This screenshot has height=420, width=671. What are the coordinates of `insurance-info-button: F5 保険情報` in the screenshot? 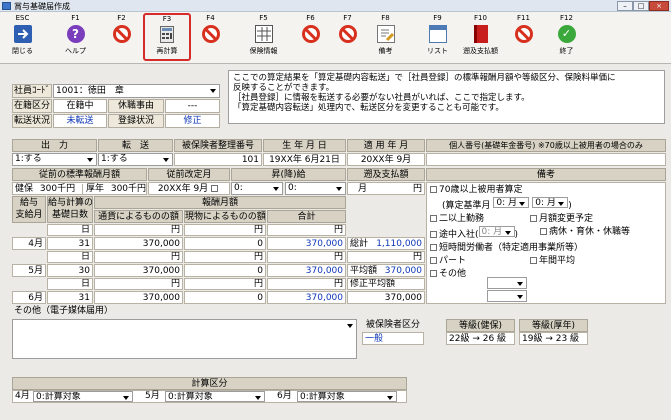 It's located at (263, 38).